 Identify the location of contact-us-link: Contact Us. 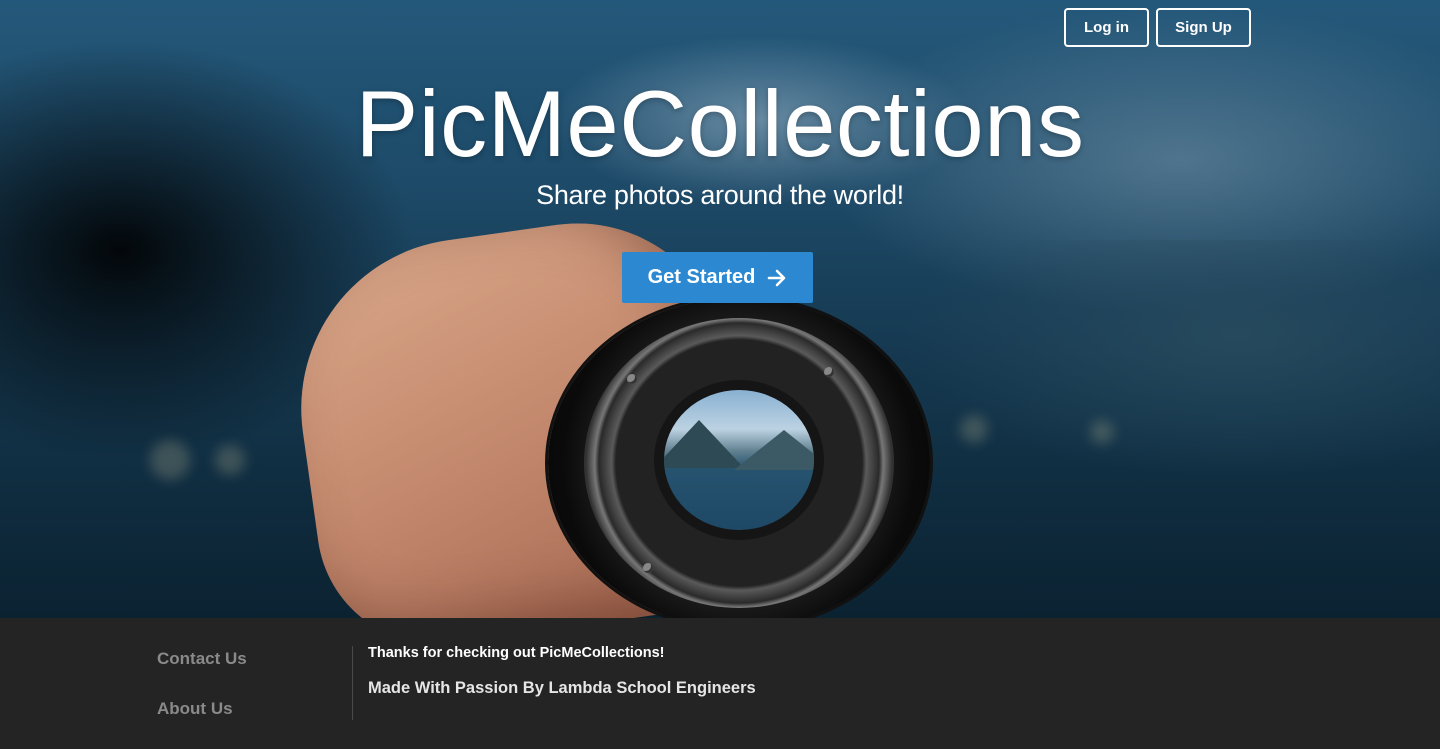
(202, 659).